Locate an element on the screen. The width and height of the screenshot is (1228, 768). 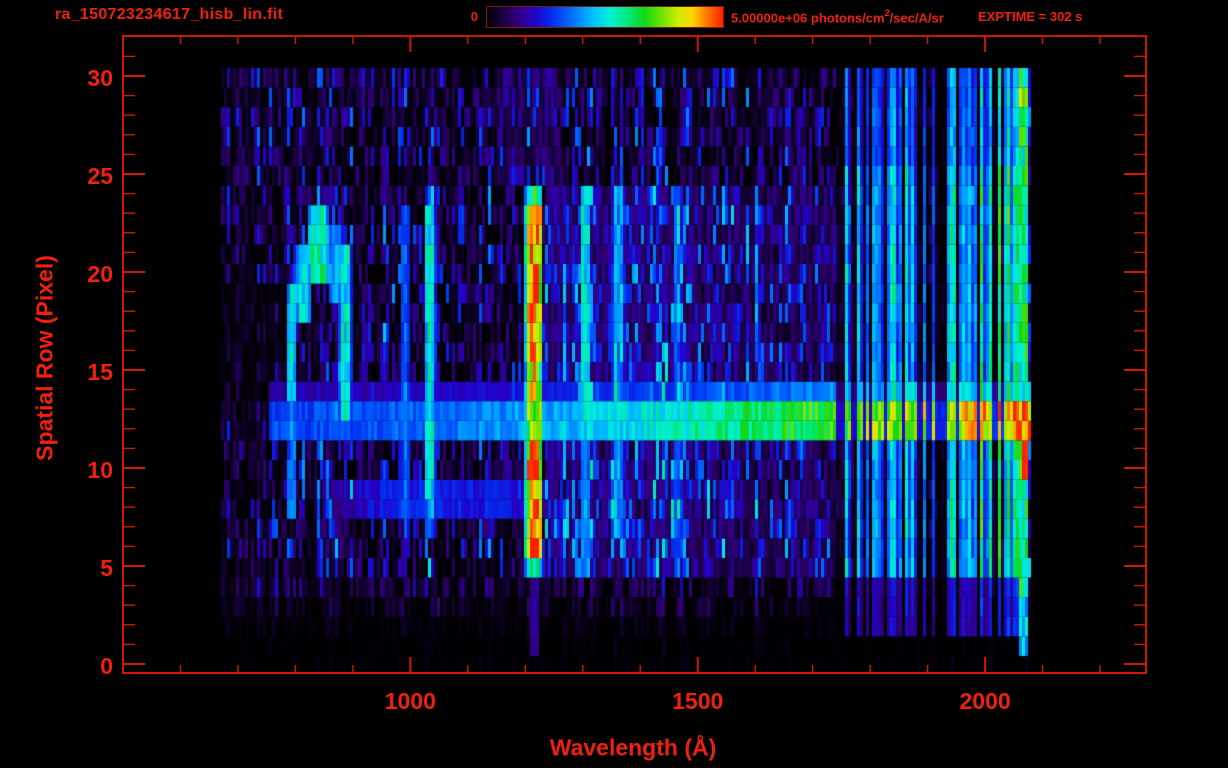
x-tick-label: 1500 is located at coordinates (698, 701).